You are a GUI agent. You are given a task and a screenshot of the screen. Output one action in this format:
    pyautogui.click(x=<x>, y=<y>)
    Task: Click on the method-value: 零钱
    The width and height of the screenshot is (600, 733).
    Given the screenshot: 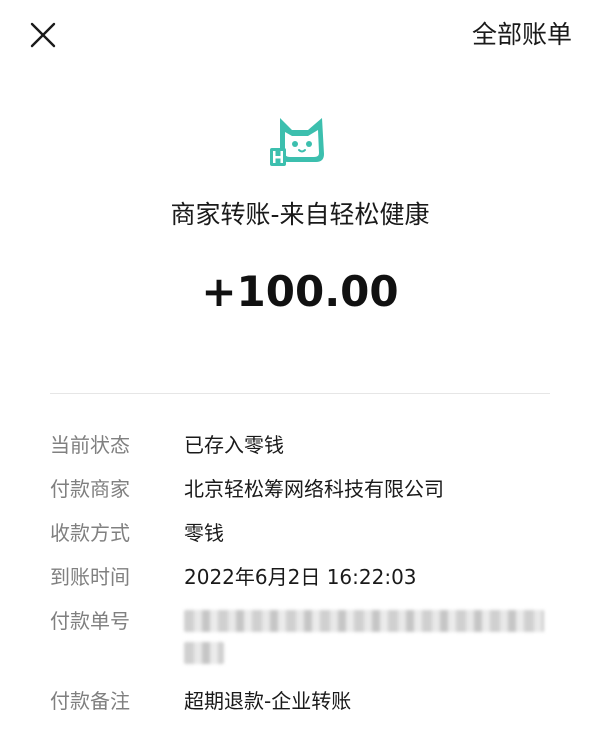 What is the action you would take?
    pyautogui.click(x=204, y=533)
    